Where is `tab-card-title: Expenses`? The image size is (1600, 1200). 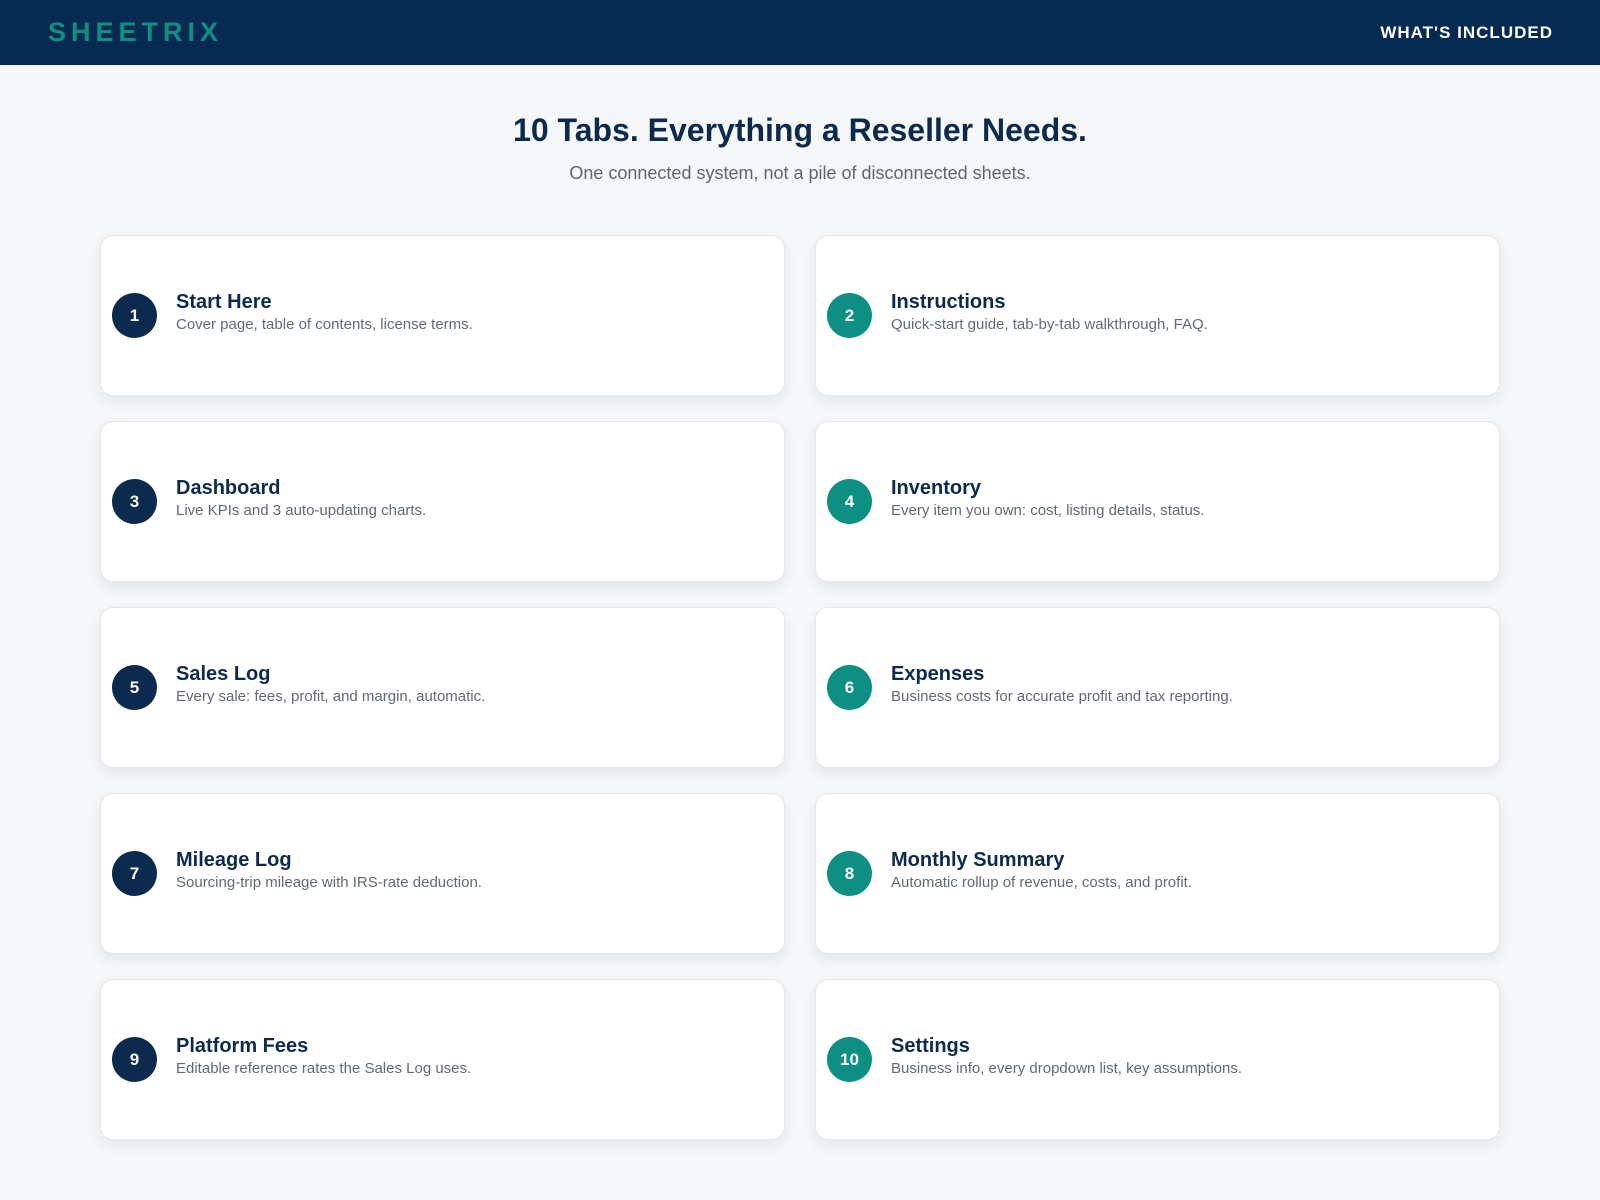
tab-card-title: Expenses is located at coordinates (938, 674).